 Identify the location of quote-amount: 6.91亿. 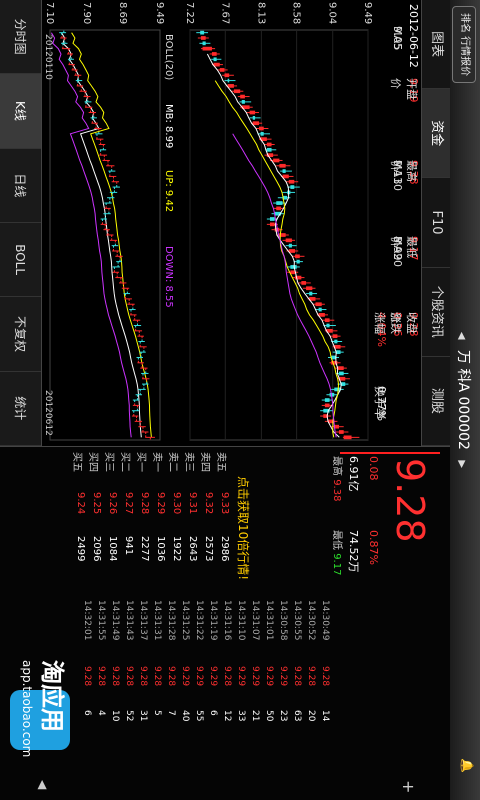
(353, 474).